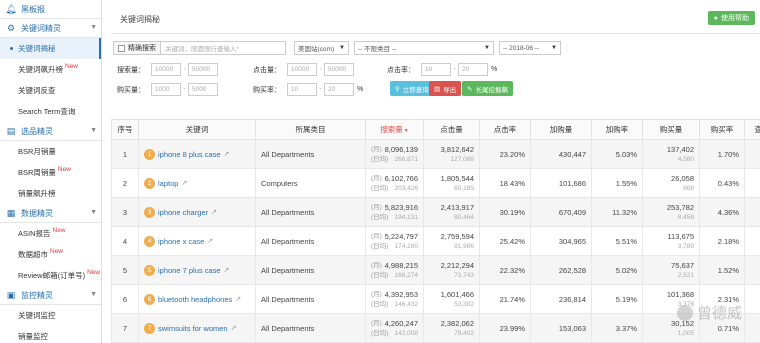 The height and width of the screenshot is (343, 760). Describe the element at coordinates (530, 48) in the screenshot. I see `month-select: -- 2018-06 -- ▼` at that location.